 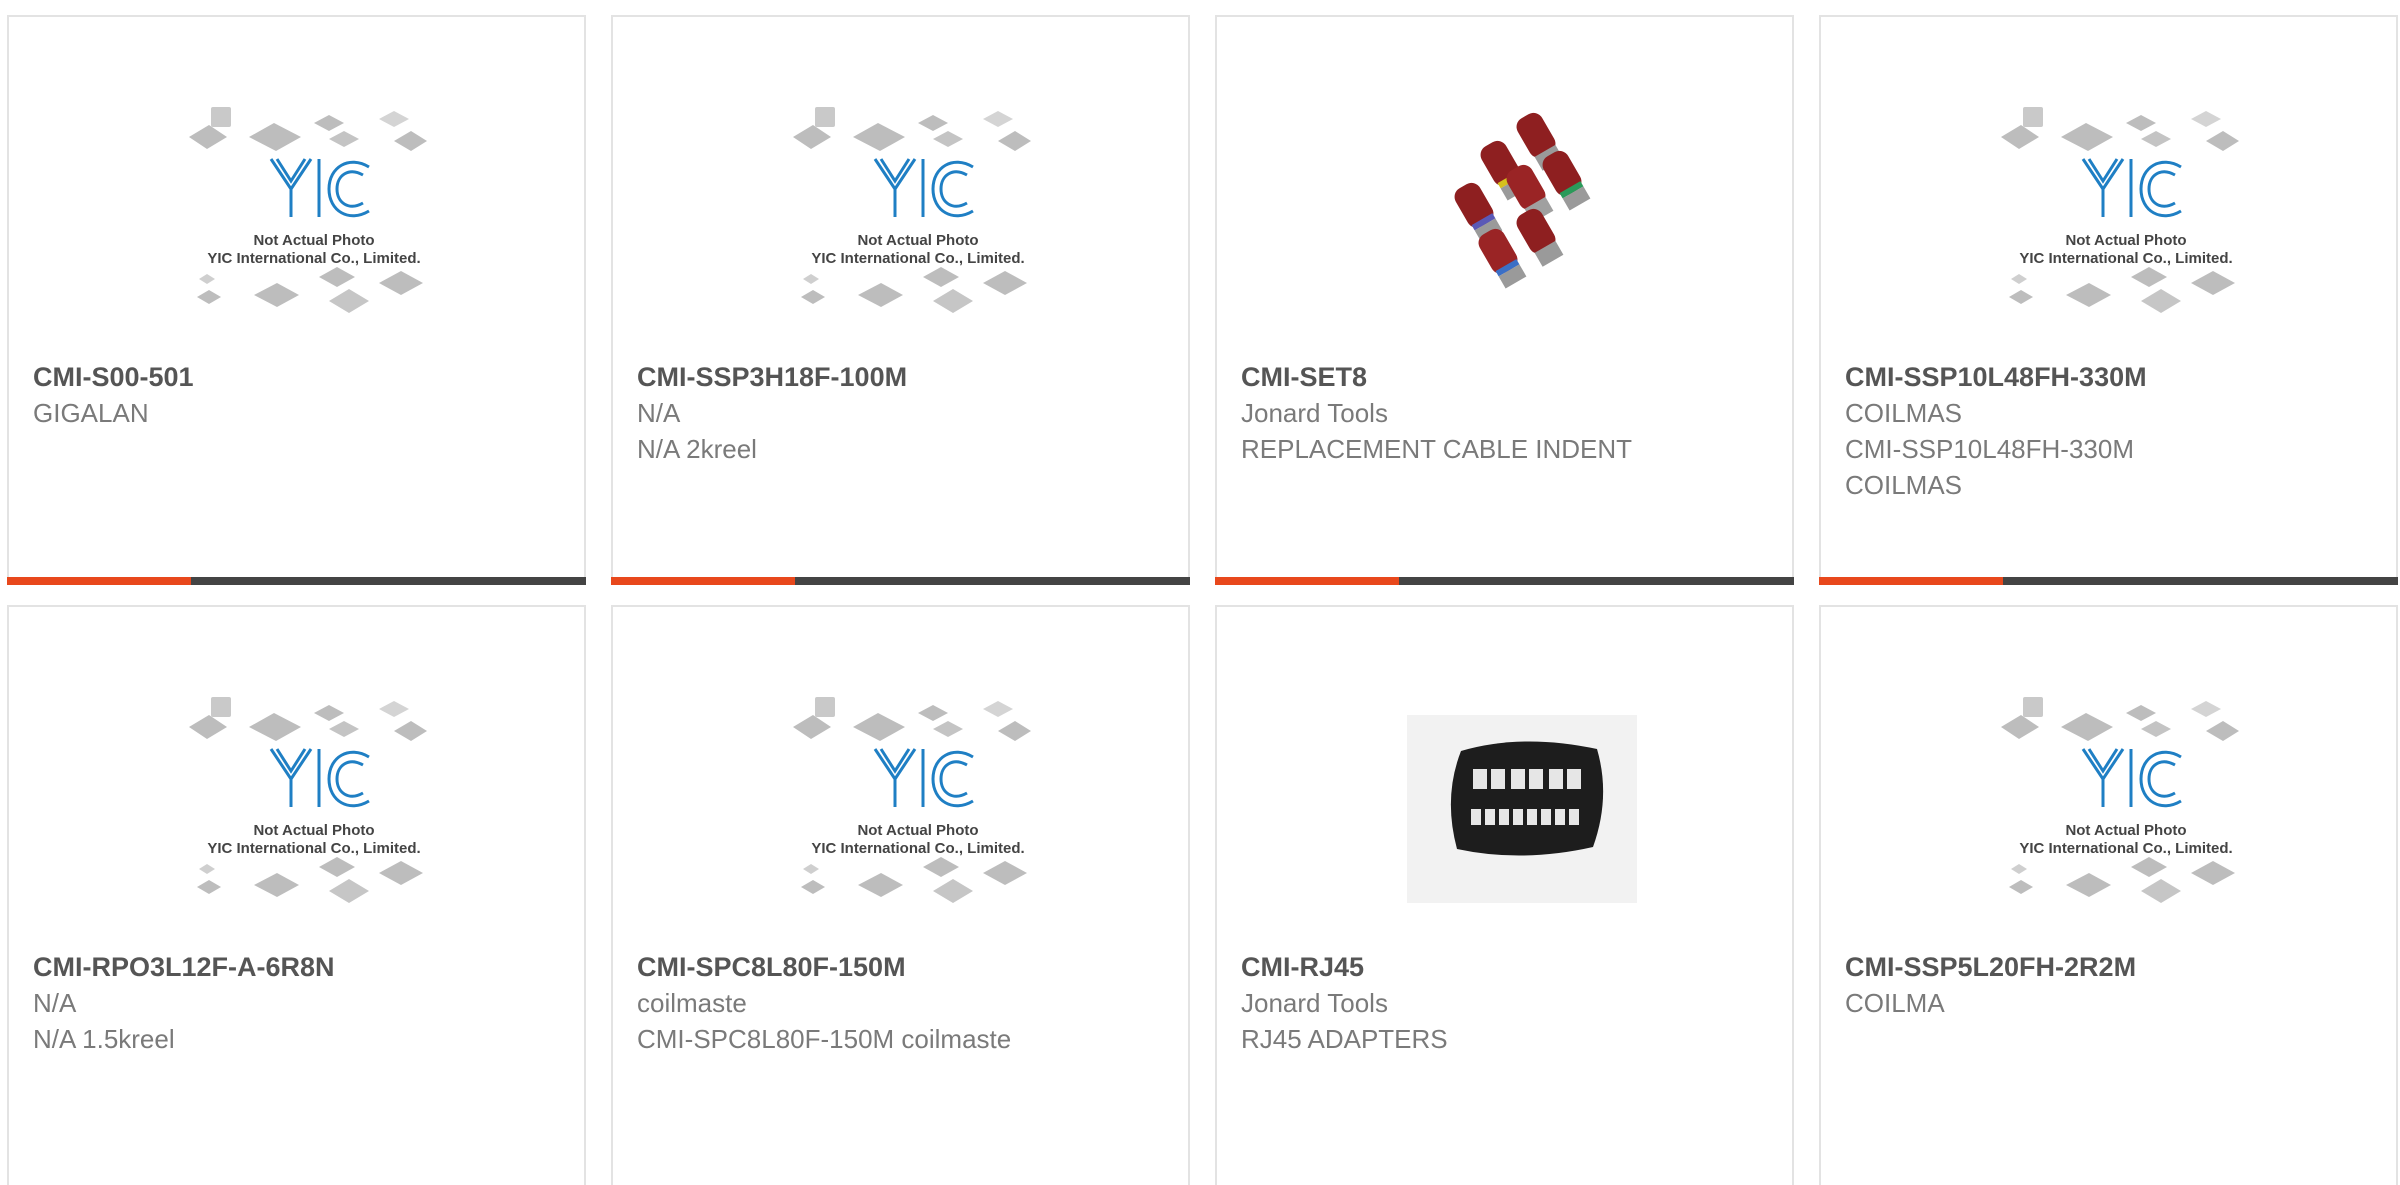 What do you see at coordinates (697, 449) in the screenshot?
I see `description: N/A 2kreel` at bounding box center [697, 449].